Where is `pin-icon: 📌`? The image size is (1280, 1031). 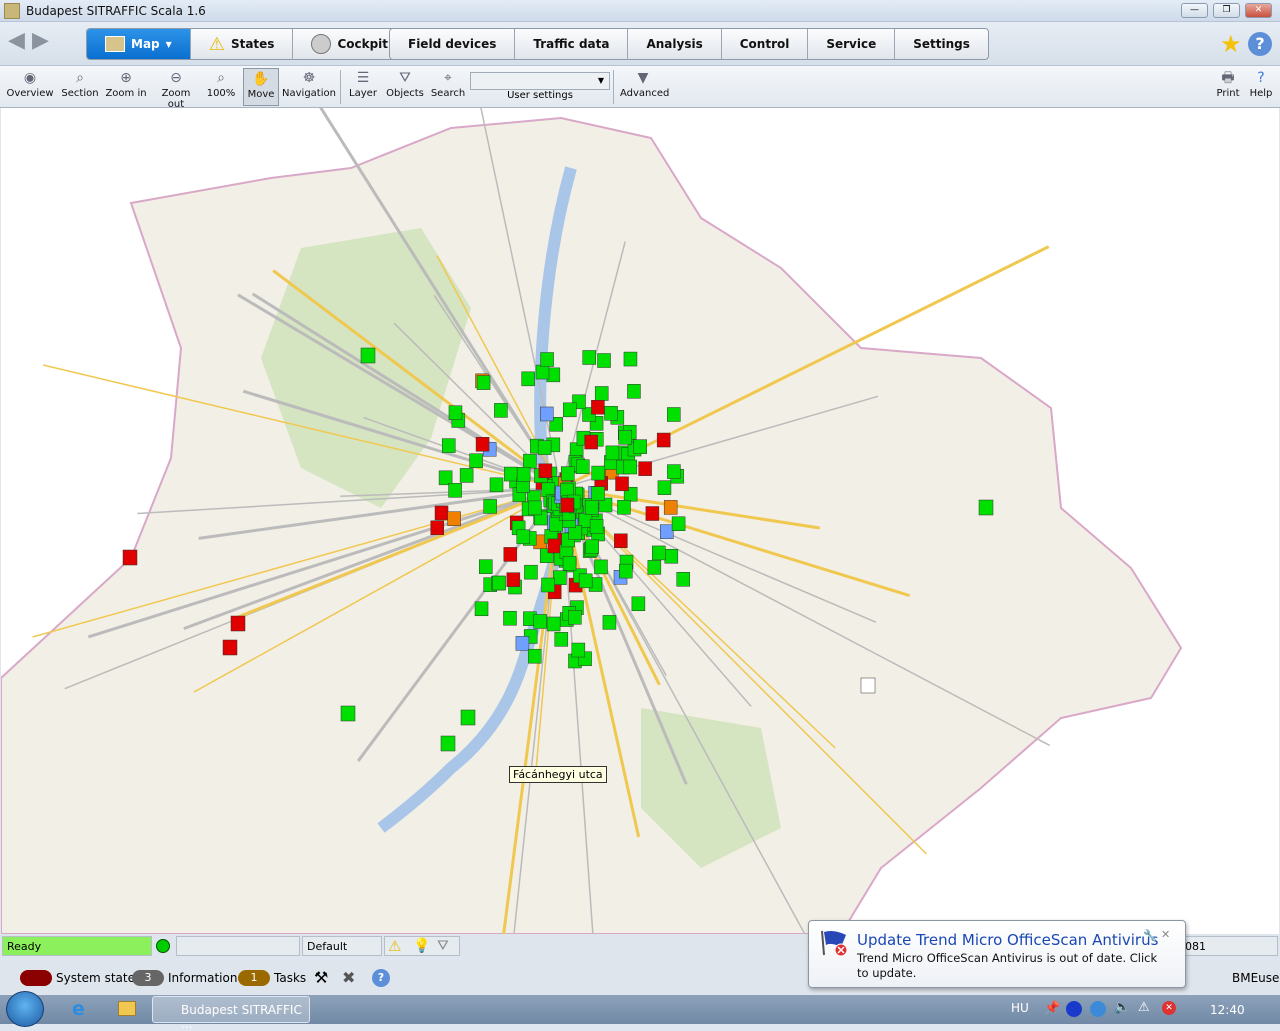
pin-icon: 📌 is located at coordinates (1052, 1008).